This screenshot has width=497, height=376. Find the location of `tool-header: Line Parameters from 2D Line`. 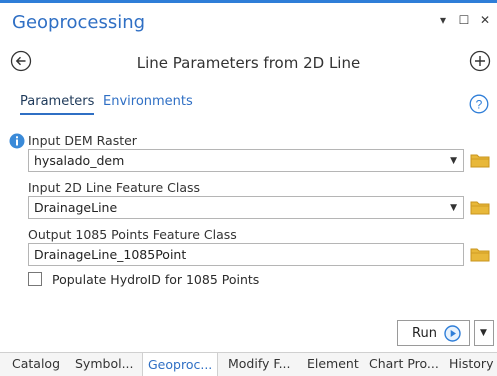

tool-header: Line Parameters from 2D Line is located at coordinates (248, 62).